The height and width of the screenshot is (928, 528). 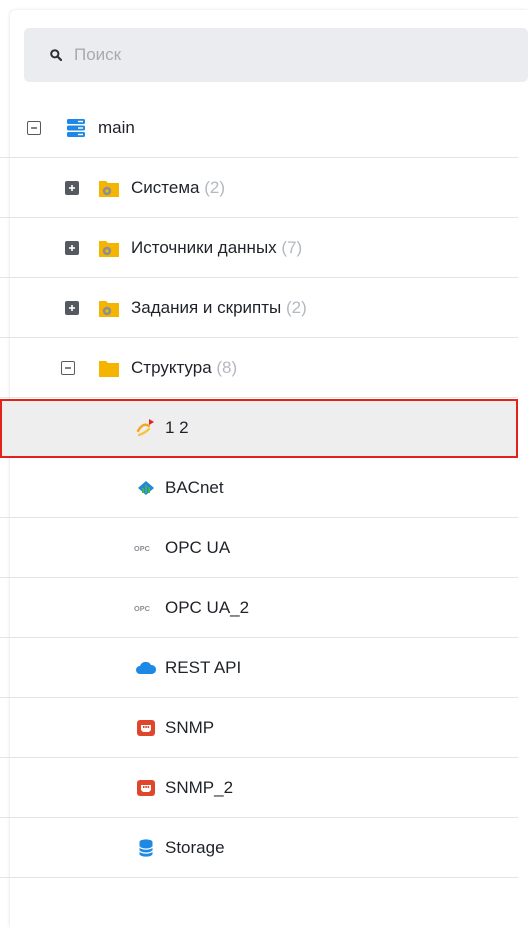 I want to click on item-count: (7), so click(x=292, y=247).